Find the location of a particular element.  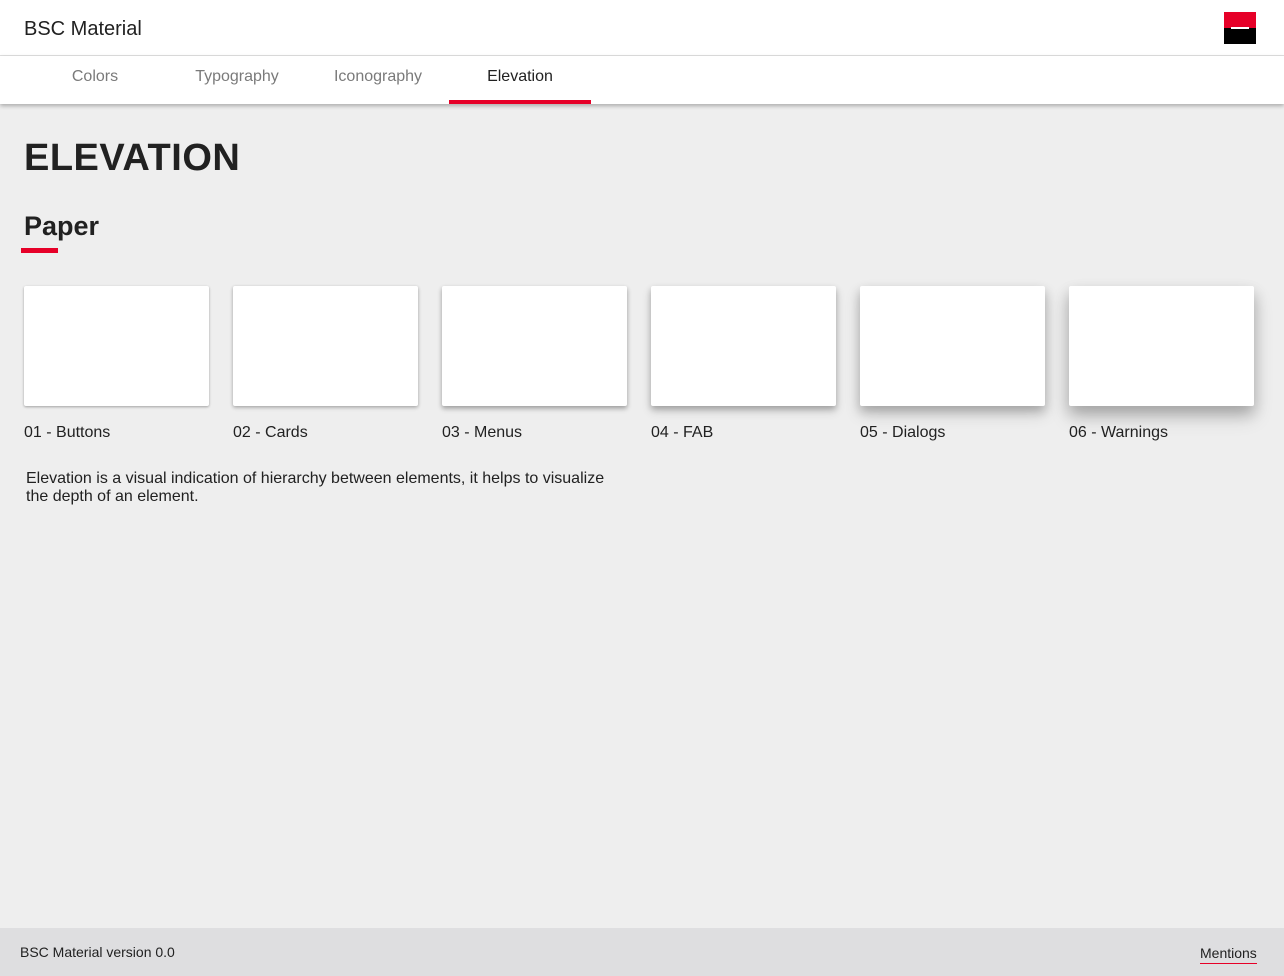

app-title: BSC Material is located at coordinates (83, 29).